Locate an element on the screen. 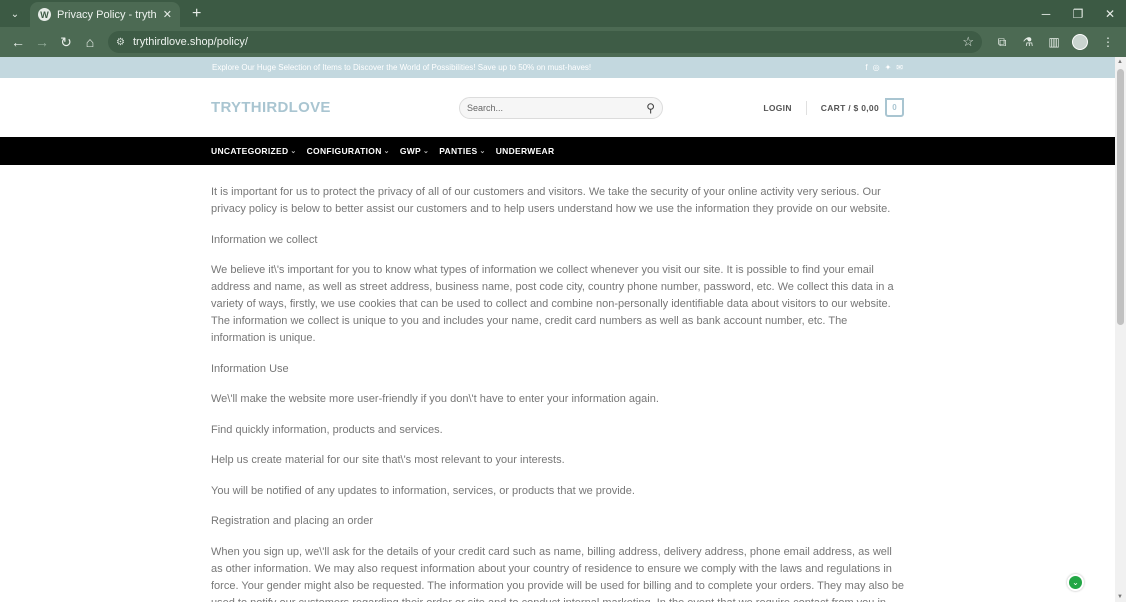  scroll-up-icon: ▲ is located at coordinates (1120, 62).